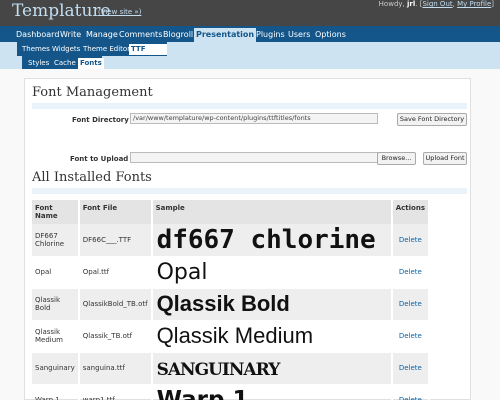 The width and height of the screenshot is (500, 400). Describe the element at coordinates (61, 11) in the screenshot. I see `site-title: Templature` at that location.